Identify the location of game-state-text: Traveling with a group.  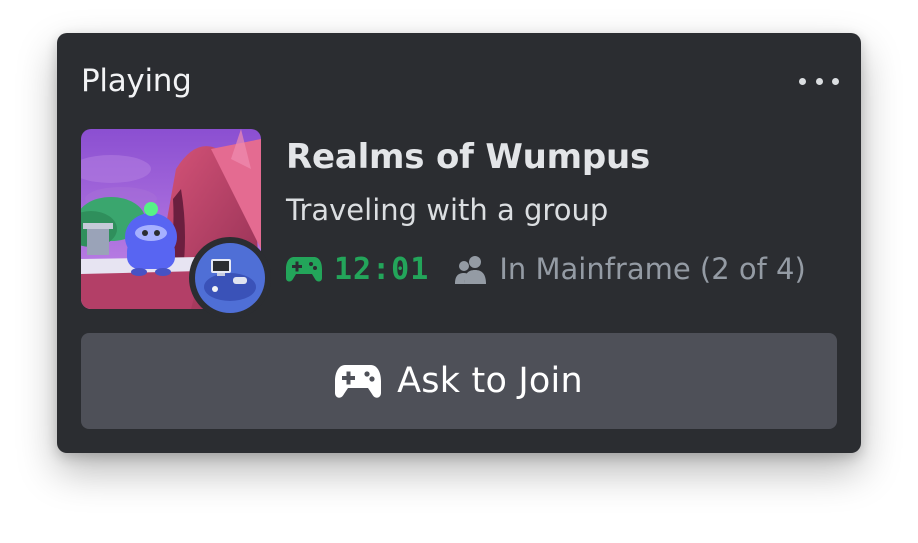
(447, 210).